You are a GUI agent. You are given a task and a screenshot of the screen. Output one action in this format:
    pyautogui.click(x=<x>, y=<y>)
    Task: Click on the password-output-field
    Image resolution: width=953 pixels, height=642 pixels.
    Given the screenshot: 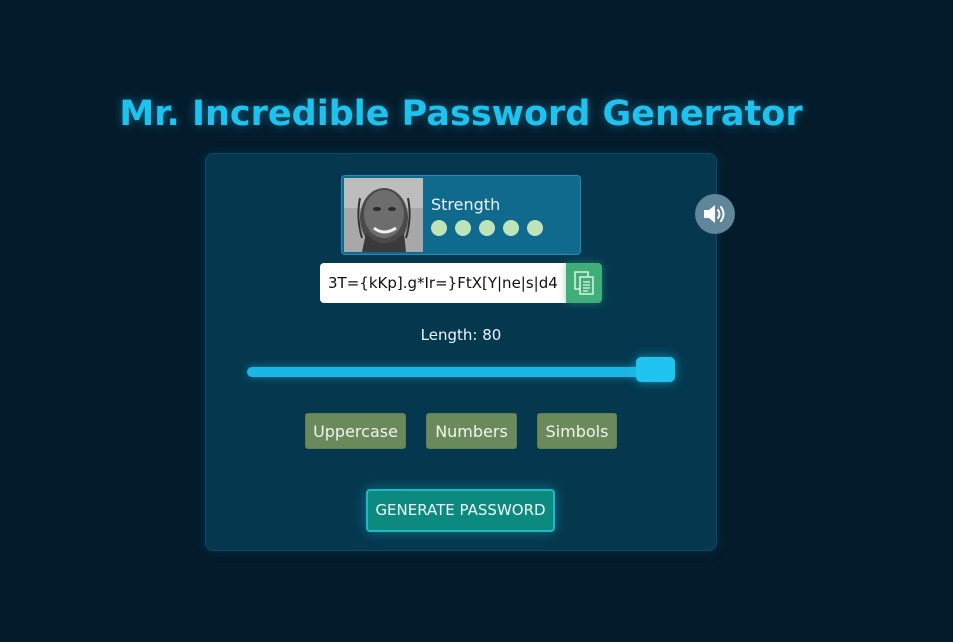 What is the action you would take?
    pyautogui.click(x=443, y=283)
    